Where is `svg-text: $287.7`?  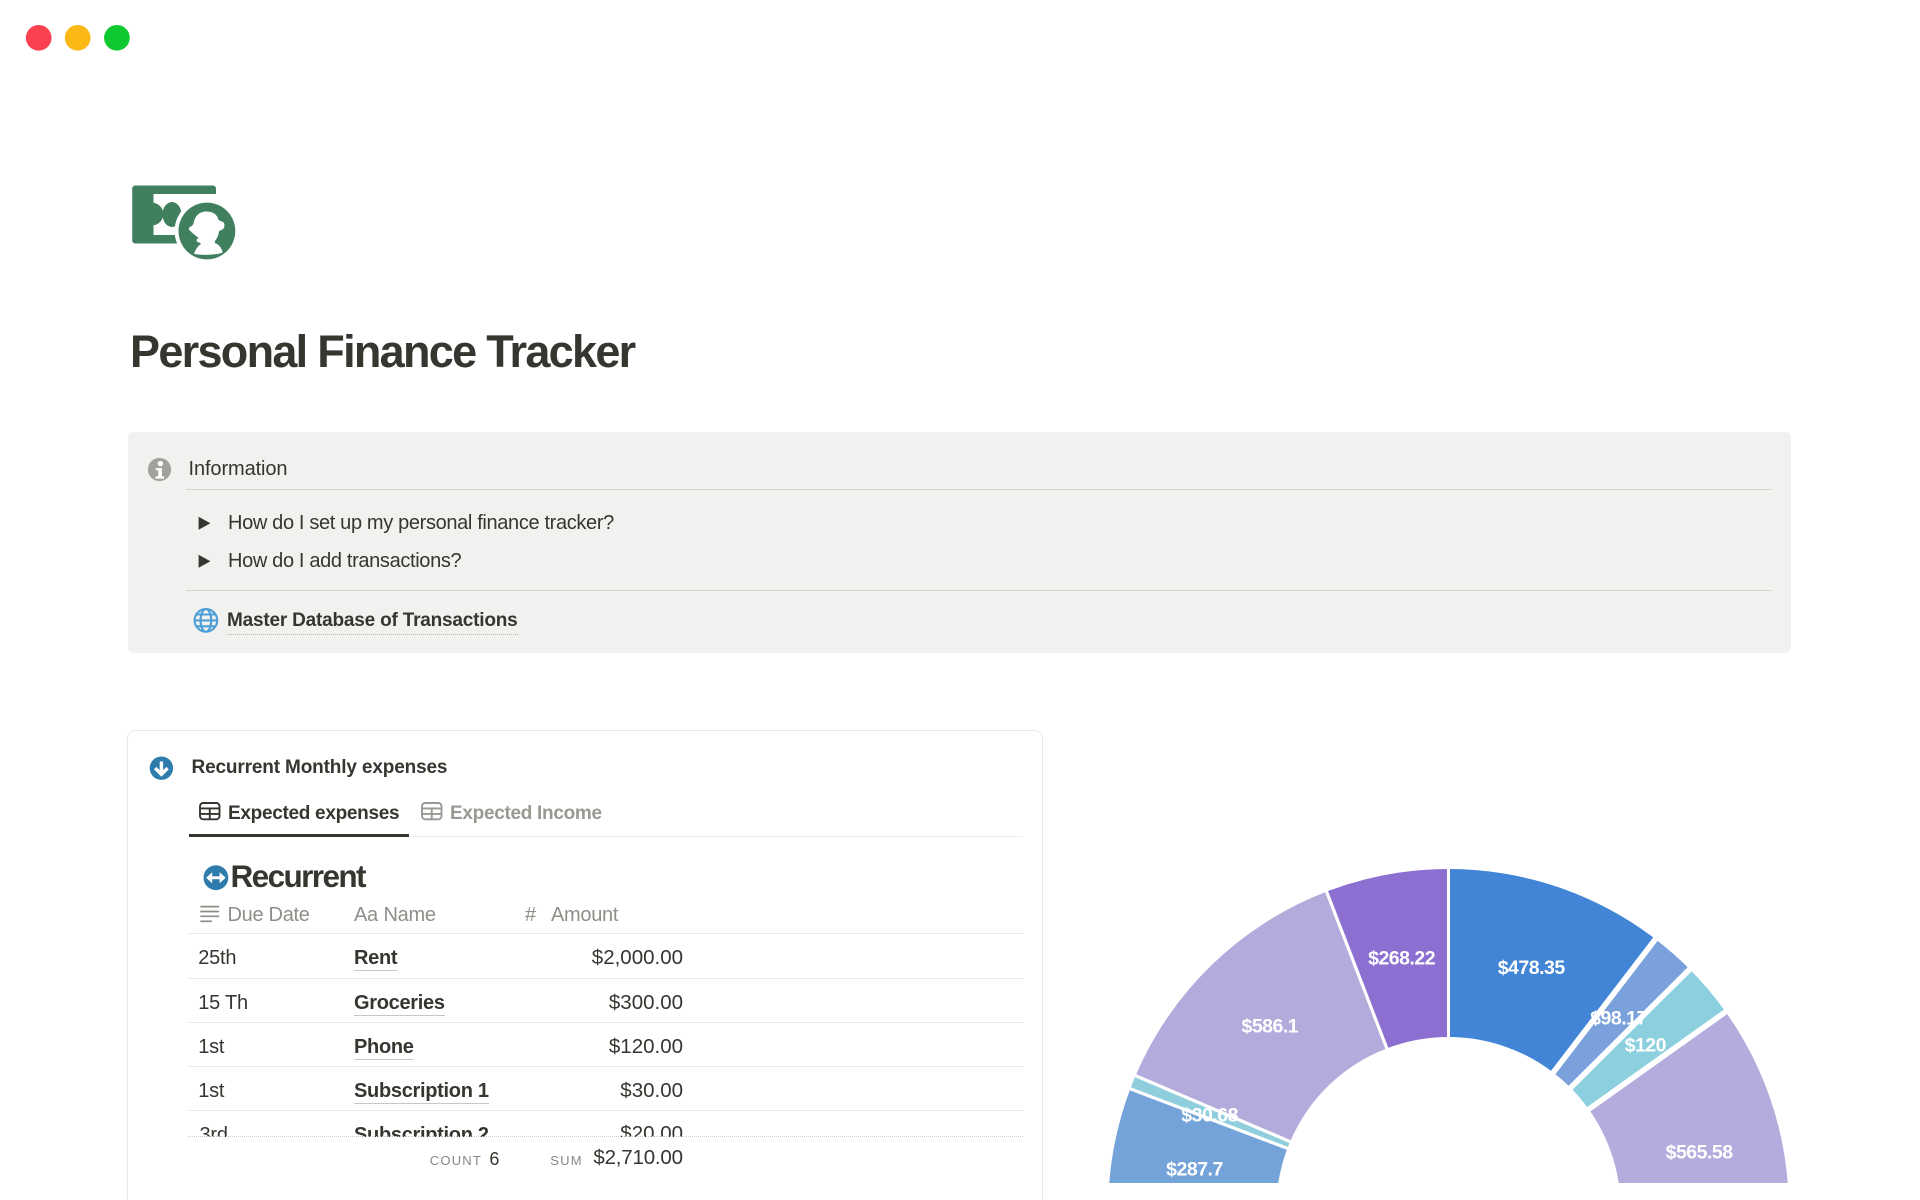
svg-text: $287.7 is located at coordinates (1194, 1170).